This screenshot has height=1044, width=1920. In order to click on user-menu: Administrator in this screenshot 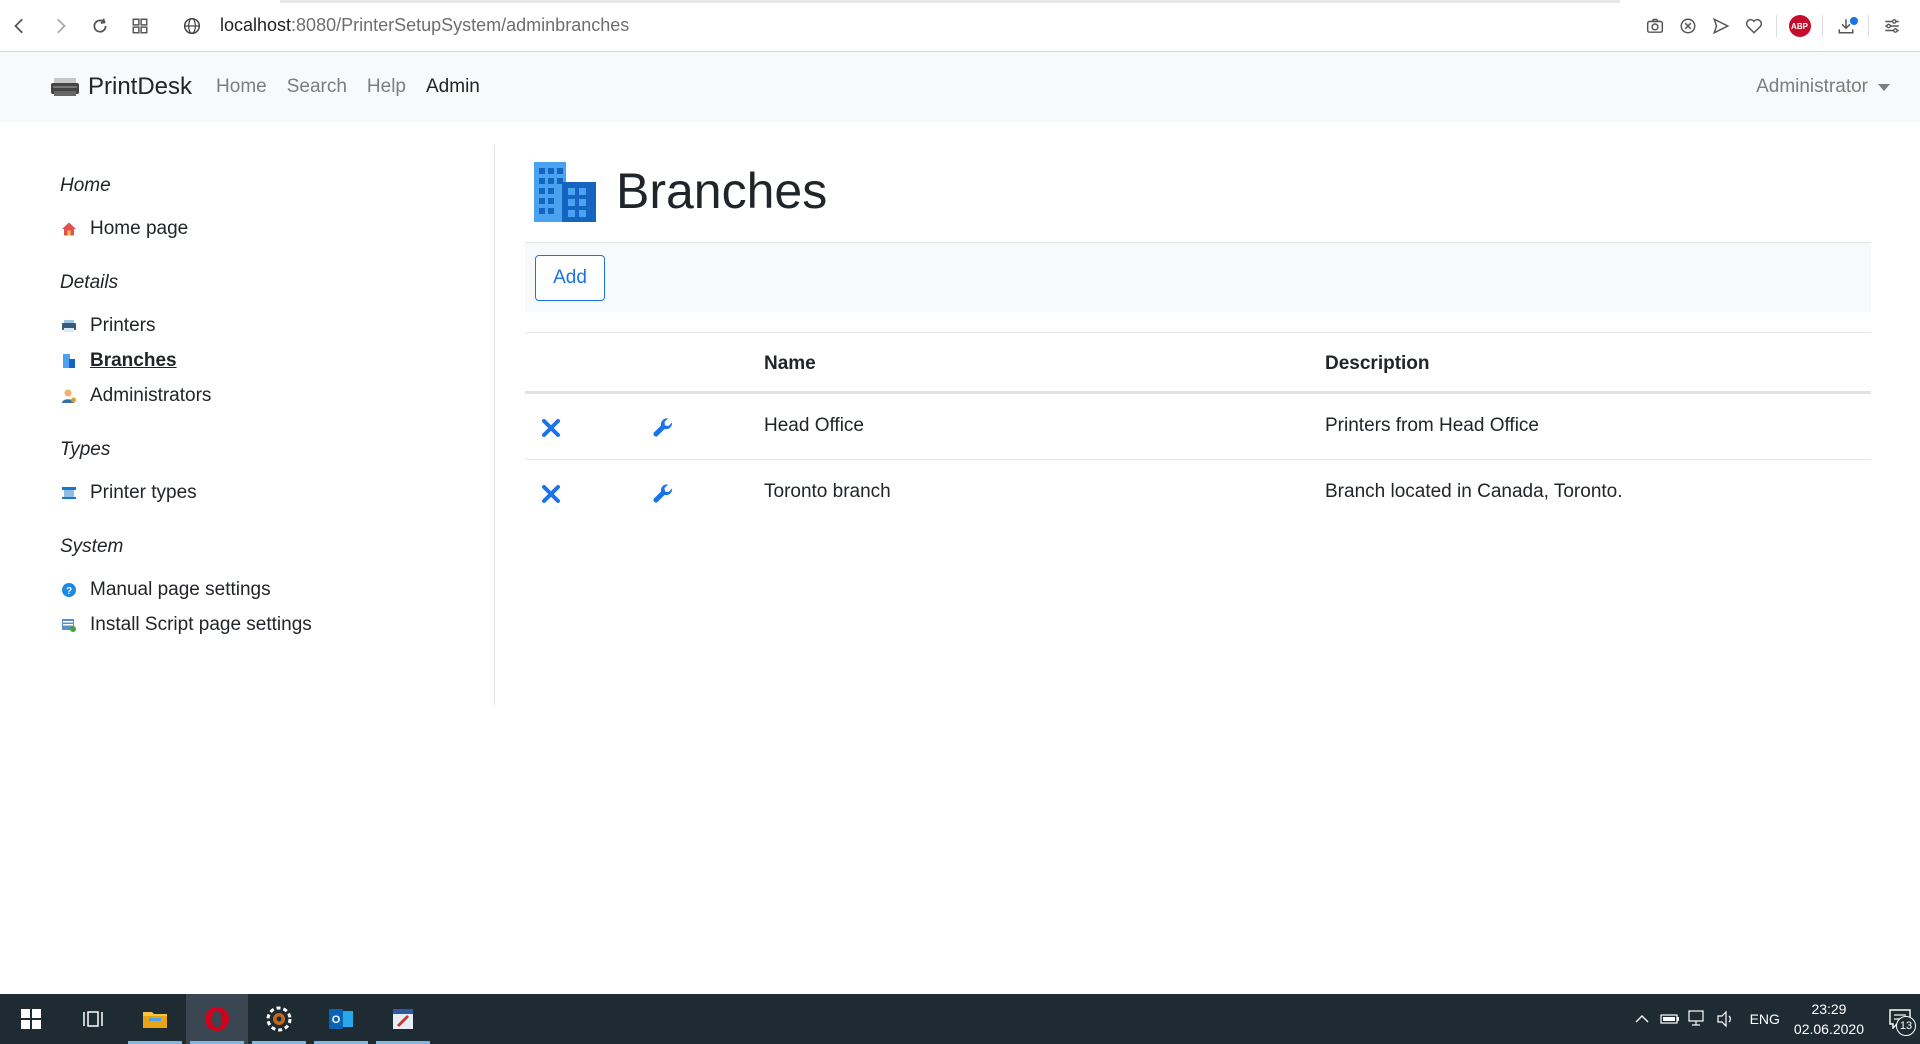, I will do `click(1823, 87)`.